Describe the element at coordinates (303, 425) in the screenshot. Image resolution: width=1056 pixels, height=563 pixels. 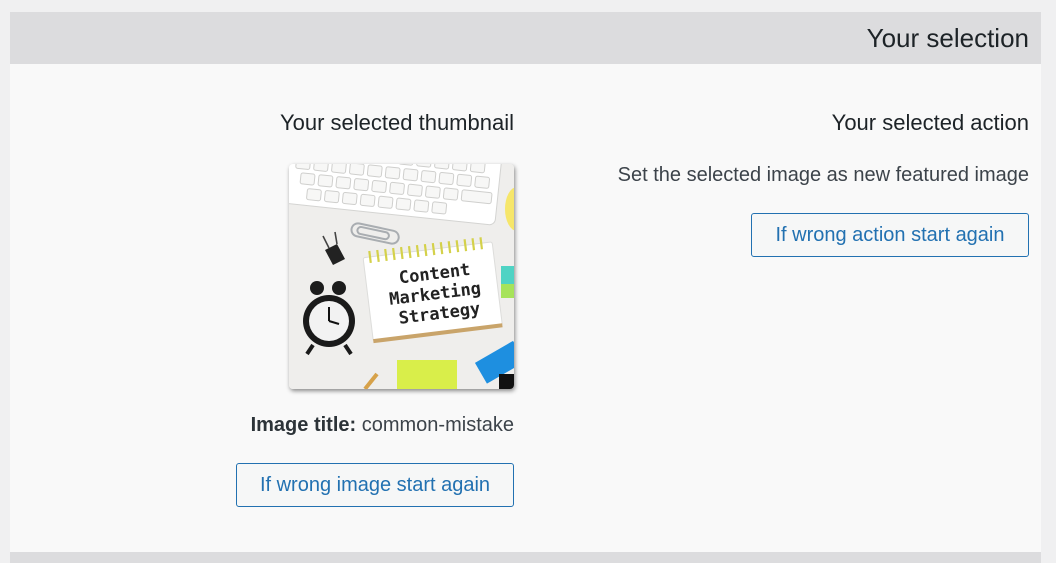
I see `image-title-label: Image title:` at that location.